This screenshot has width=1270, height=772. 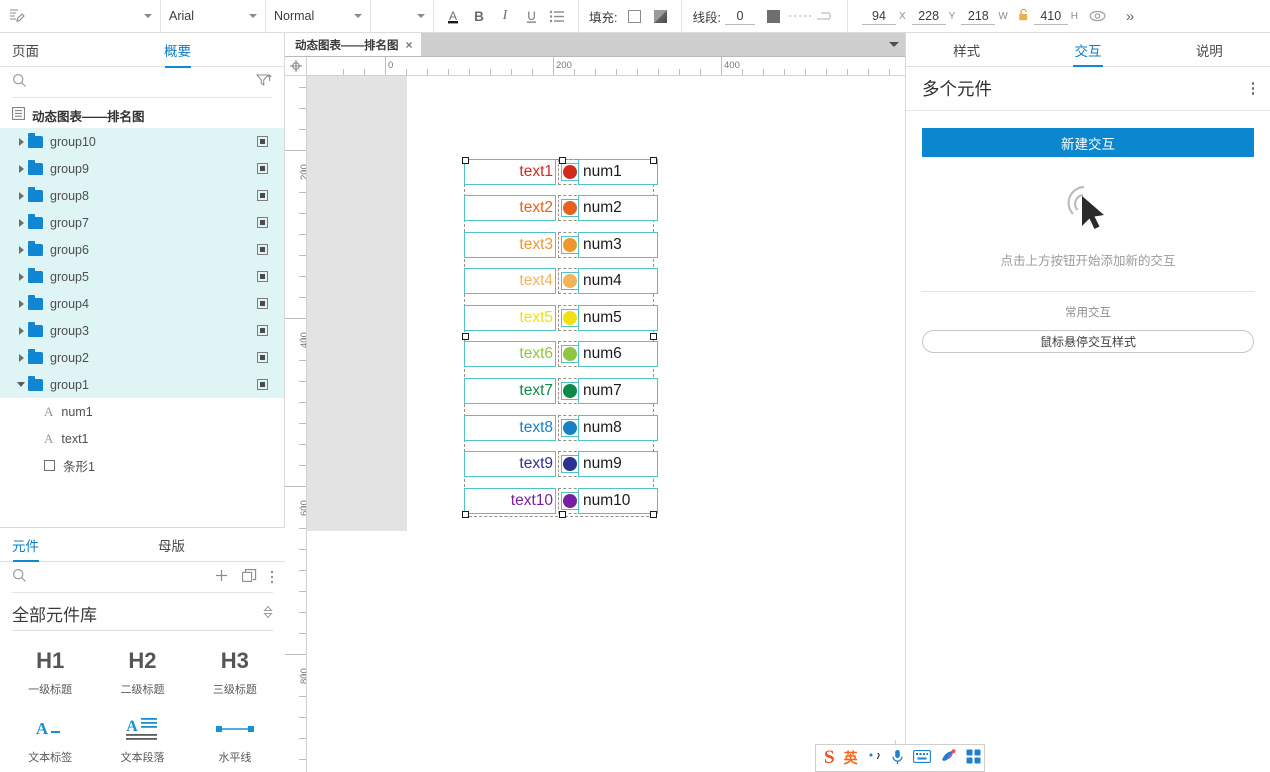 What do you see at coordinates (618, 318) in the screenshot?
I see `num-box: num5` at bounding box center [618, 318].